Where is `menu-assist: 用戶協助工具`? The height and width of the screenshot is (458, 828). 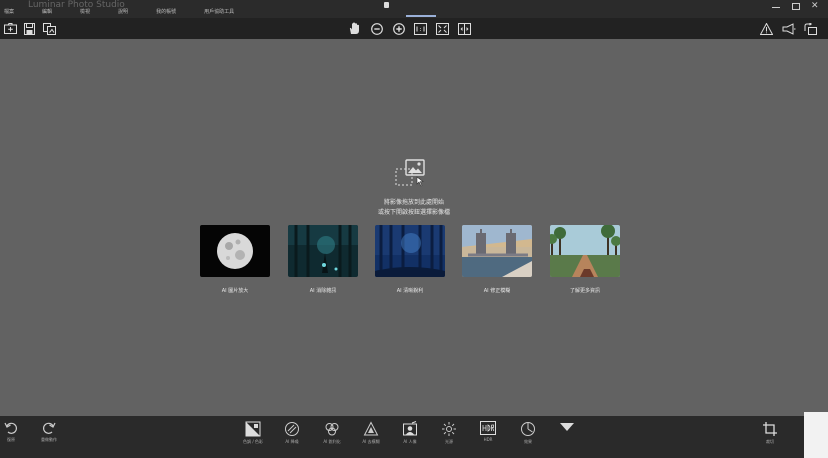
menu-assist: 用戶協助工具 is located at coordinates (219, 12).